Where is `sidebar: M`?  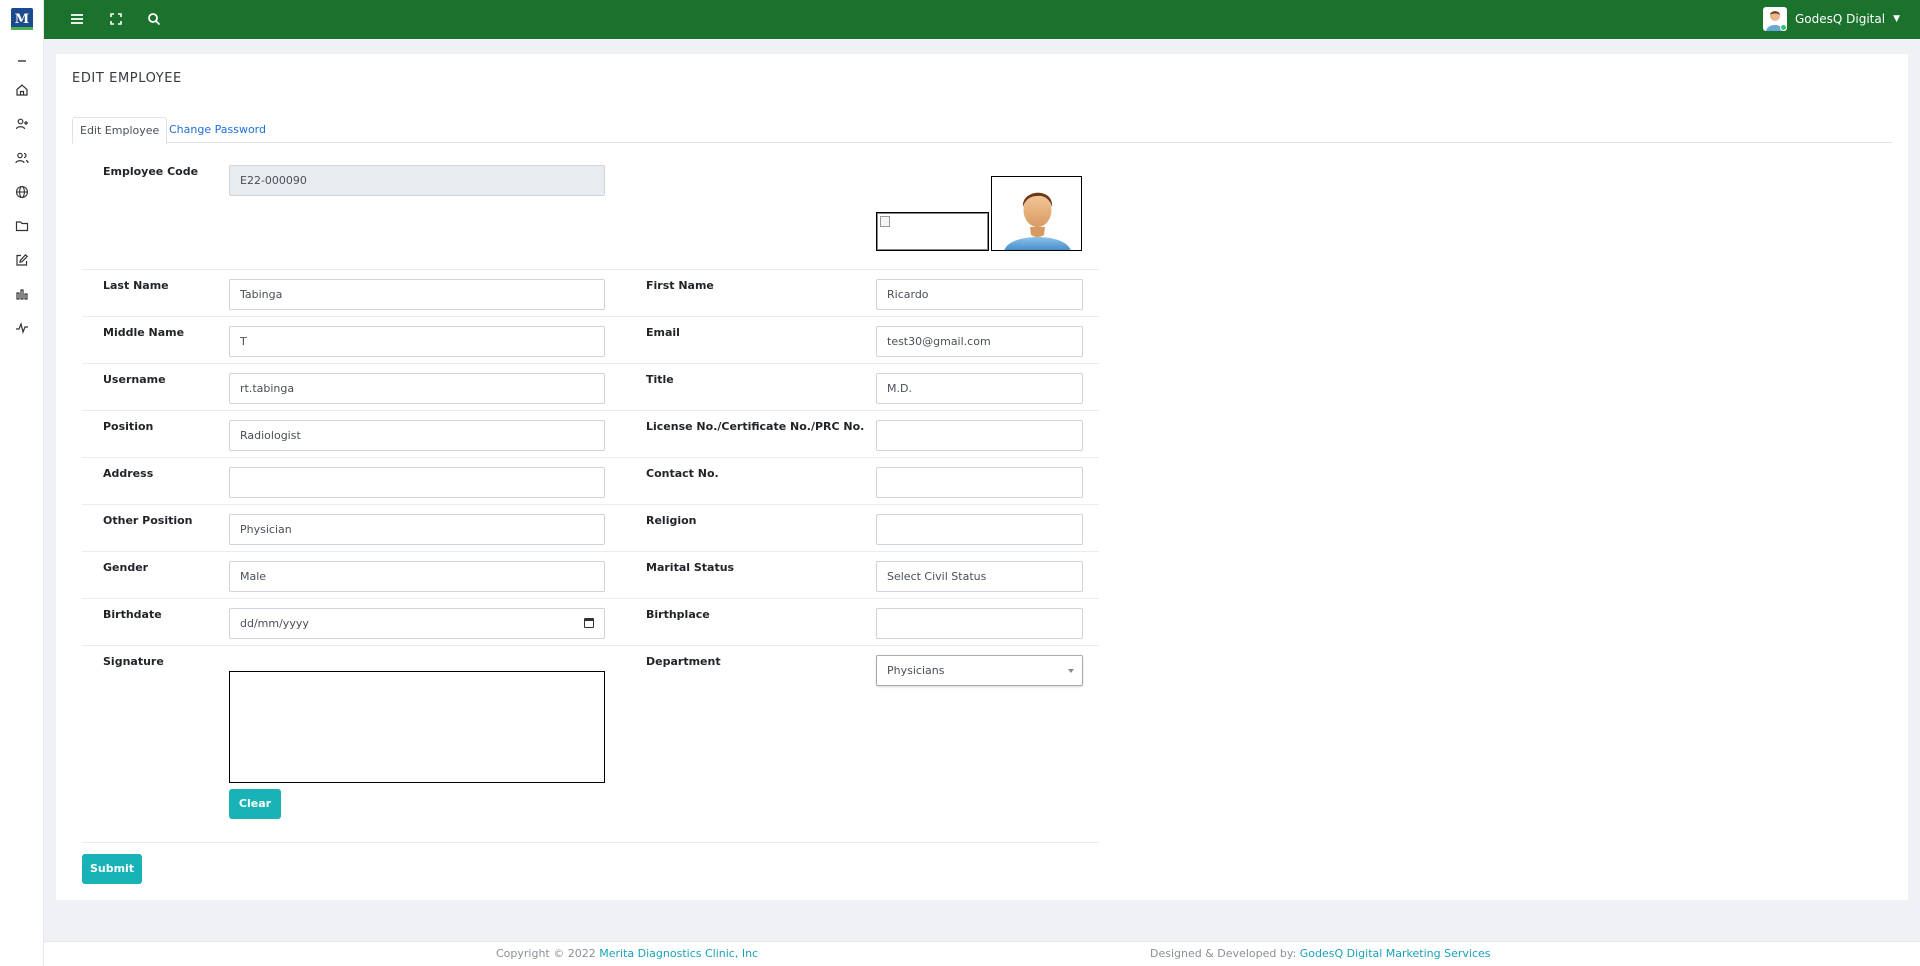
sidebar: M is located at coordinates (22, 483).